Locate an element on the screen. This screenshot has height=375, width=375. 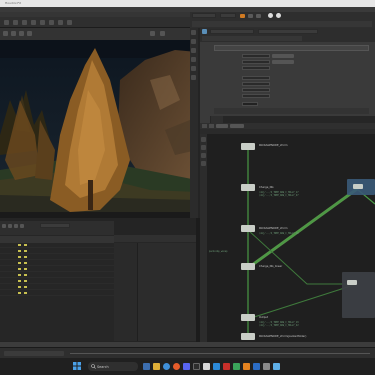
path-geo-button is located at coordinates (237, 126).